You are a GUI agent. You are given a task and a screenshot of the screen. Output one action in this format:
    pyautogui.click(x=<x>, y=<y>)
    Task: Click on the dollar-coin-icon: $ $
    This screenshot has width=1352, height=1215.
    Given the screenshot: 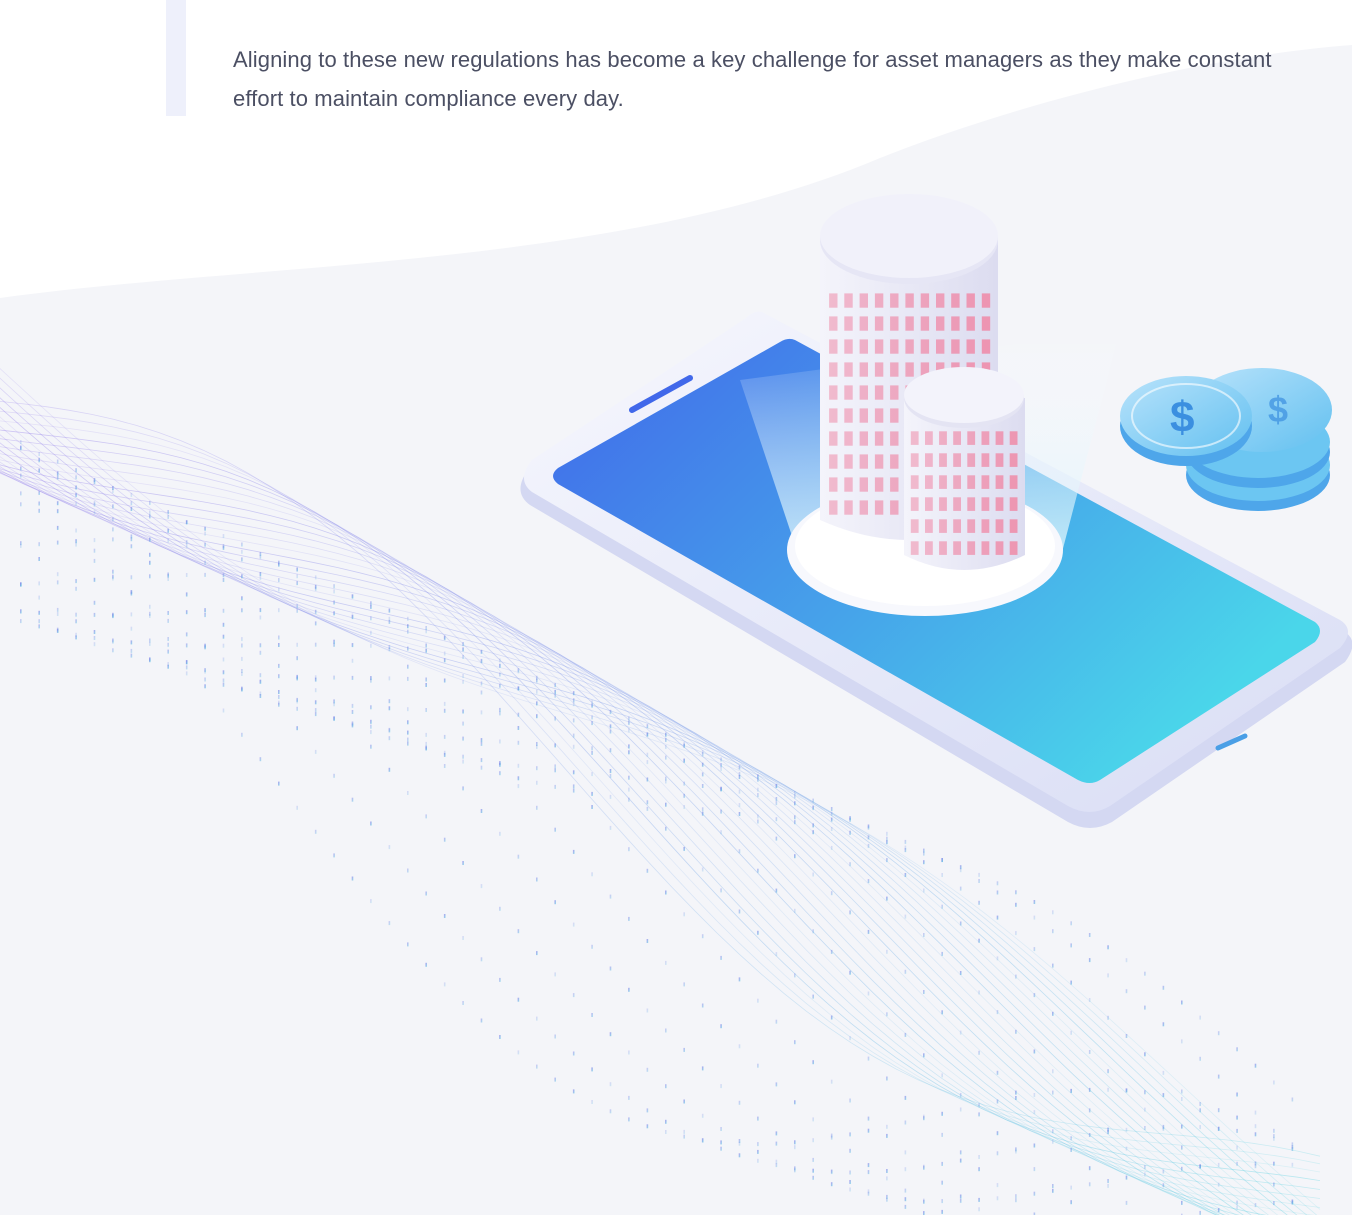 What is the action you would take?
    pyautogui.click(x=1226, y=439)
    